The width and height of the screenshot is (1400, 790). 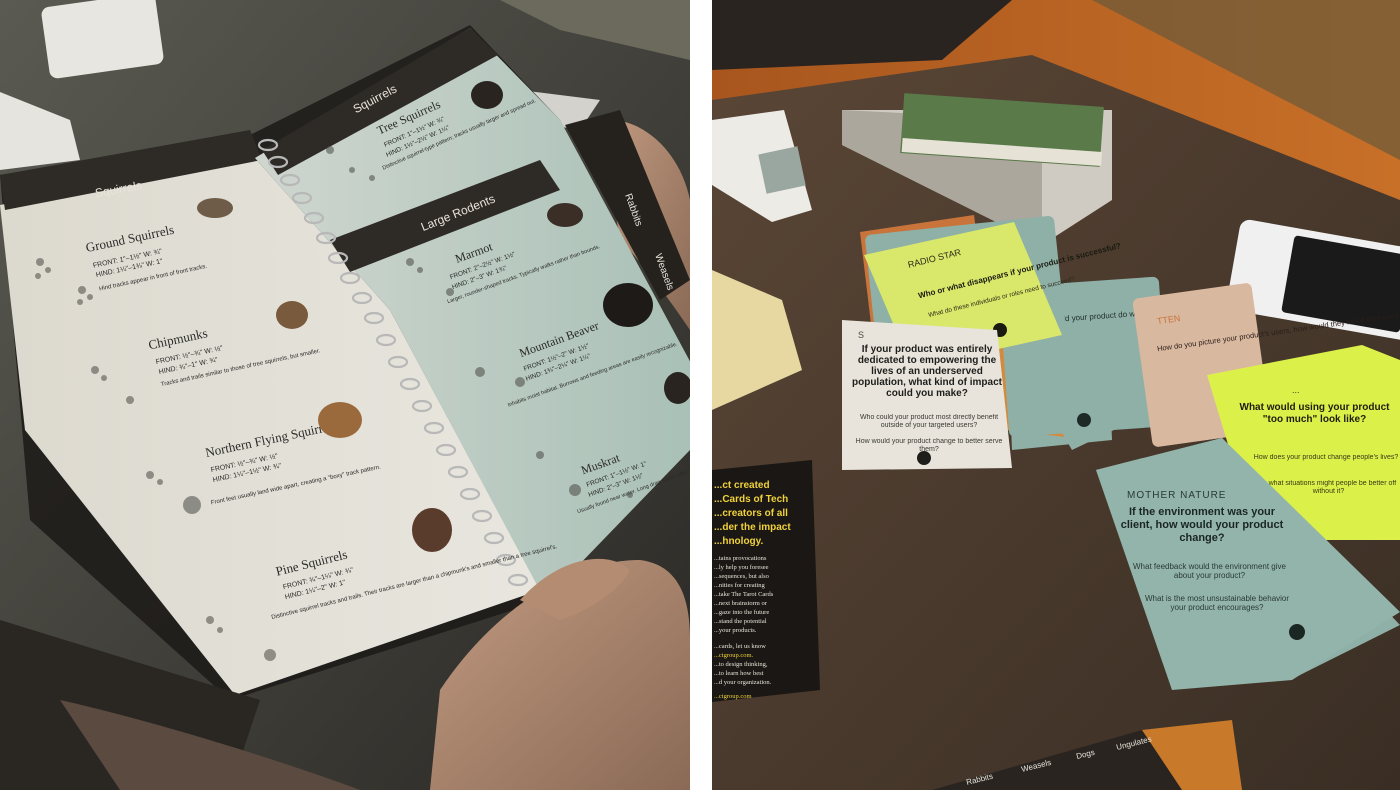 I want to click on black-card-line-2: ...Cards of Tech, so click(x=751, y=499).